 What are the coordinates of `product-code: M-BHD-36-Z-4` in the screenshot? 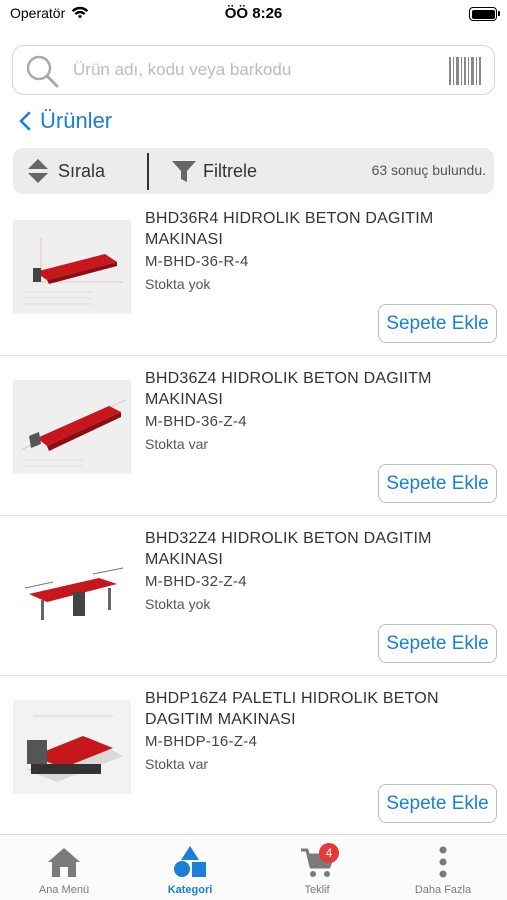 It's located at (196, 421).